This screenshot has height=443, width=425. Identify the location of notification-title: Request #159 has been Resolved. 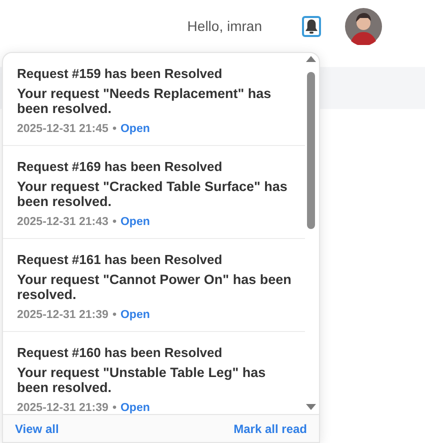
(120, 74).